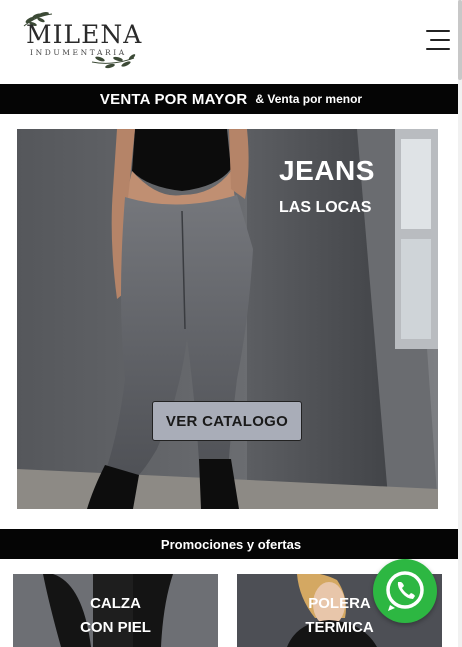 This screenshot has height=647, width=462. Describe the element at coordinates (227, 421) in the screenshot. I see `view-catalog-button: VER CATALOGO` at that location.